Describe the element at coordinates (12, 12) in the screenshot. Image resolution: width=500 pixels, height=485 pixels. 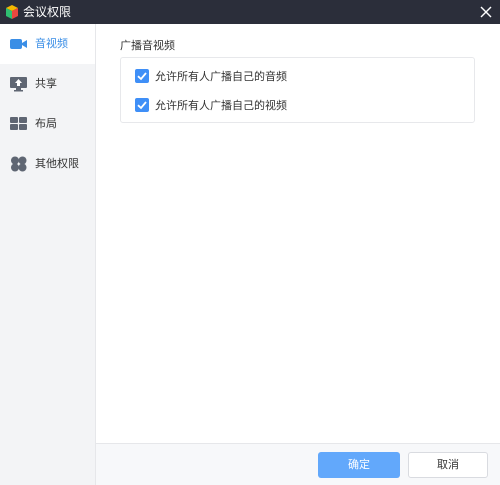
I see `app-logo-icon` at that location.